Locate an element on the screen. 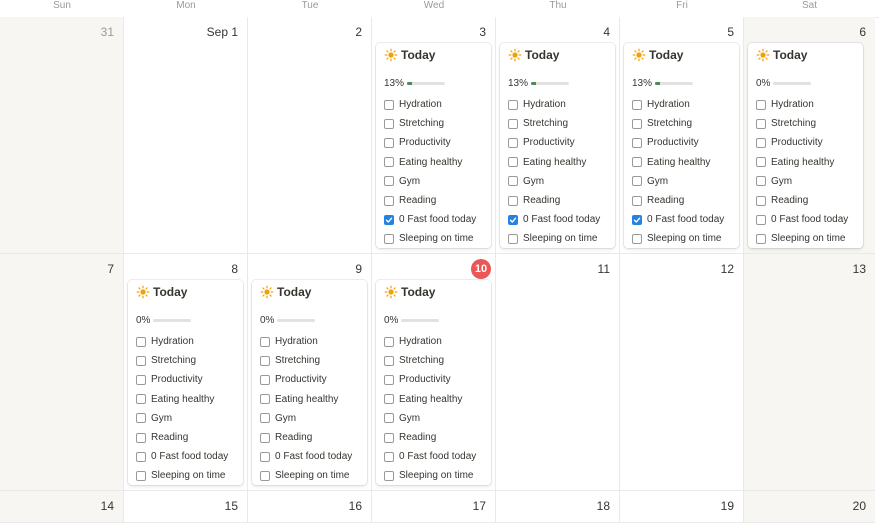  day-number: 15 is located at coordinates (231, 506).